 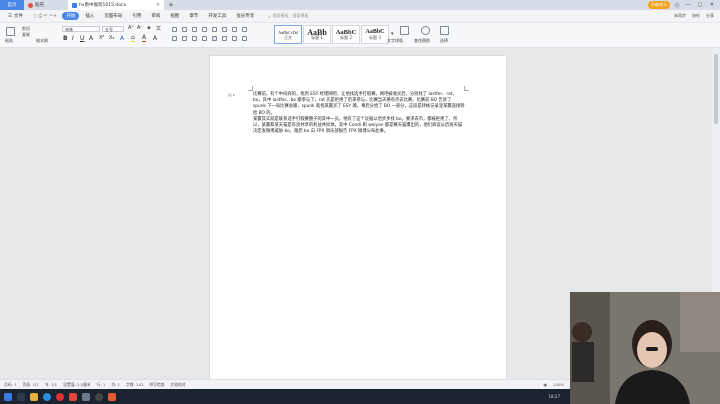 I want to click on style-heading-1: AaBb 标题 1, so click(x=317, y=34).